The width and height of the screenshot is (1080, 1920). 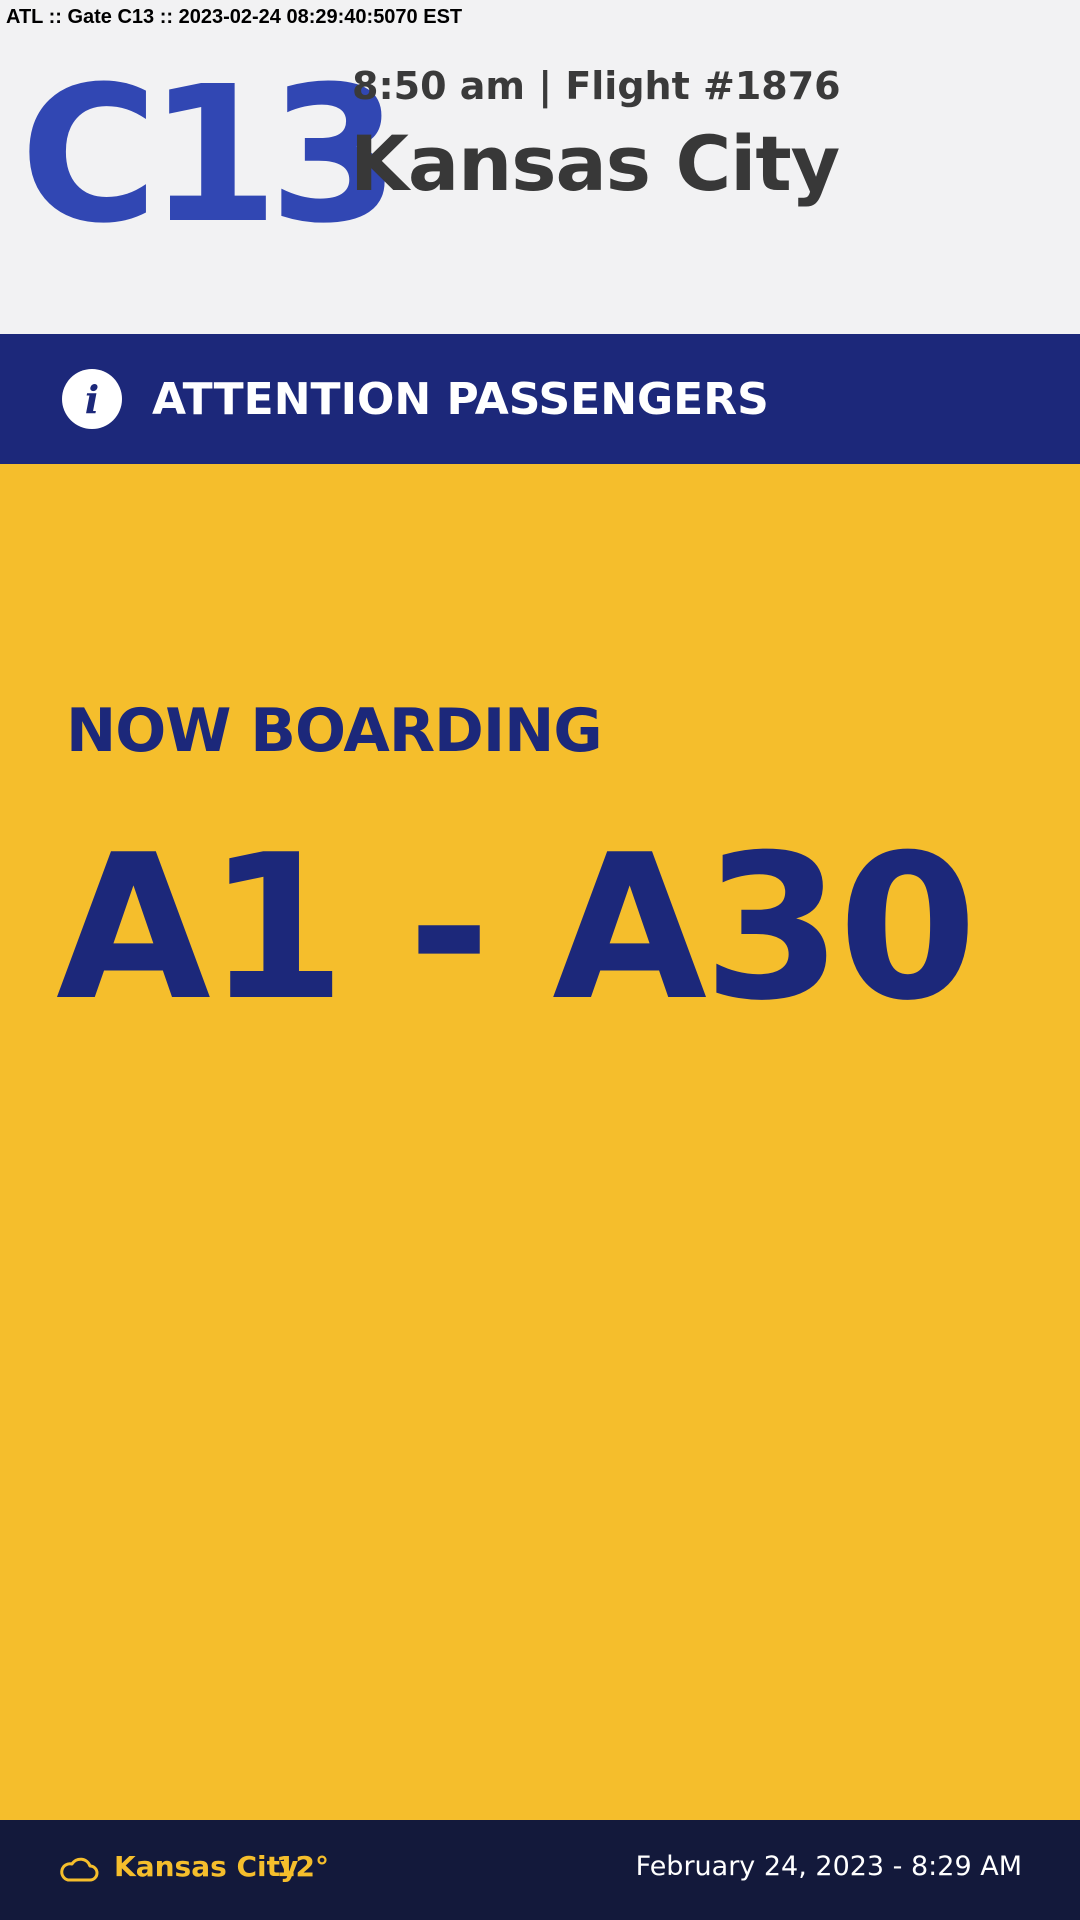 What do you see at coordinates (302, 1866) in the screenshot?
I see `weather-temperature: 12°` at bounding box center [302, 1866].